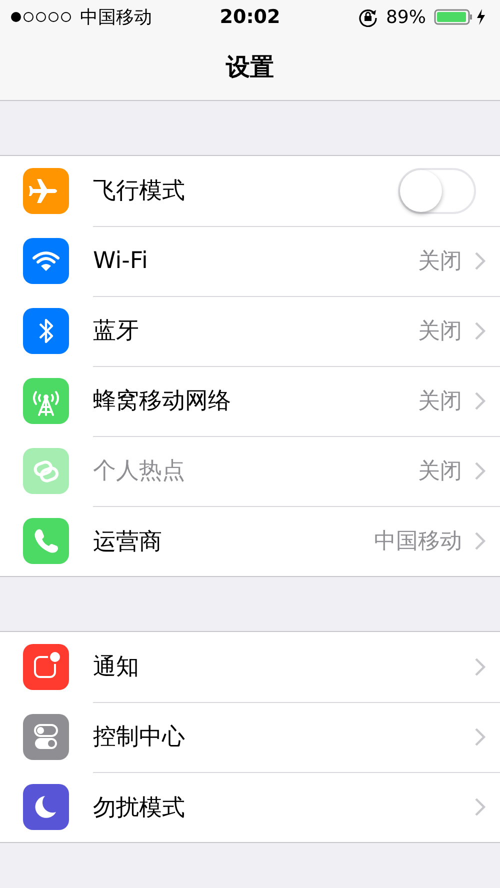 The height and width of the screenshot is (888, 500). Describe the element at coordinates (41, 17) in the screenshot. I see `signal-icon` at that location.